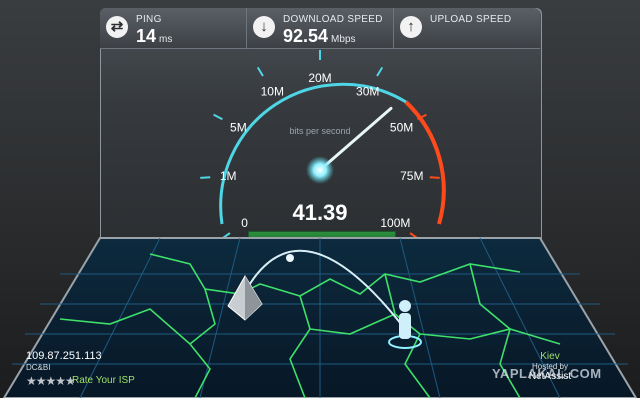 The height and width of the screenshot is (398, 640). I want to click on gauge-tick-label: 75M, so click(411, 176).